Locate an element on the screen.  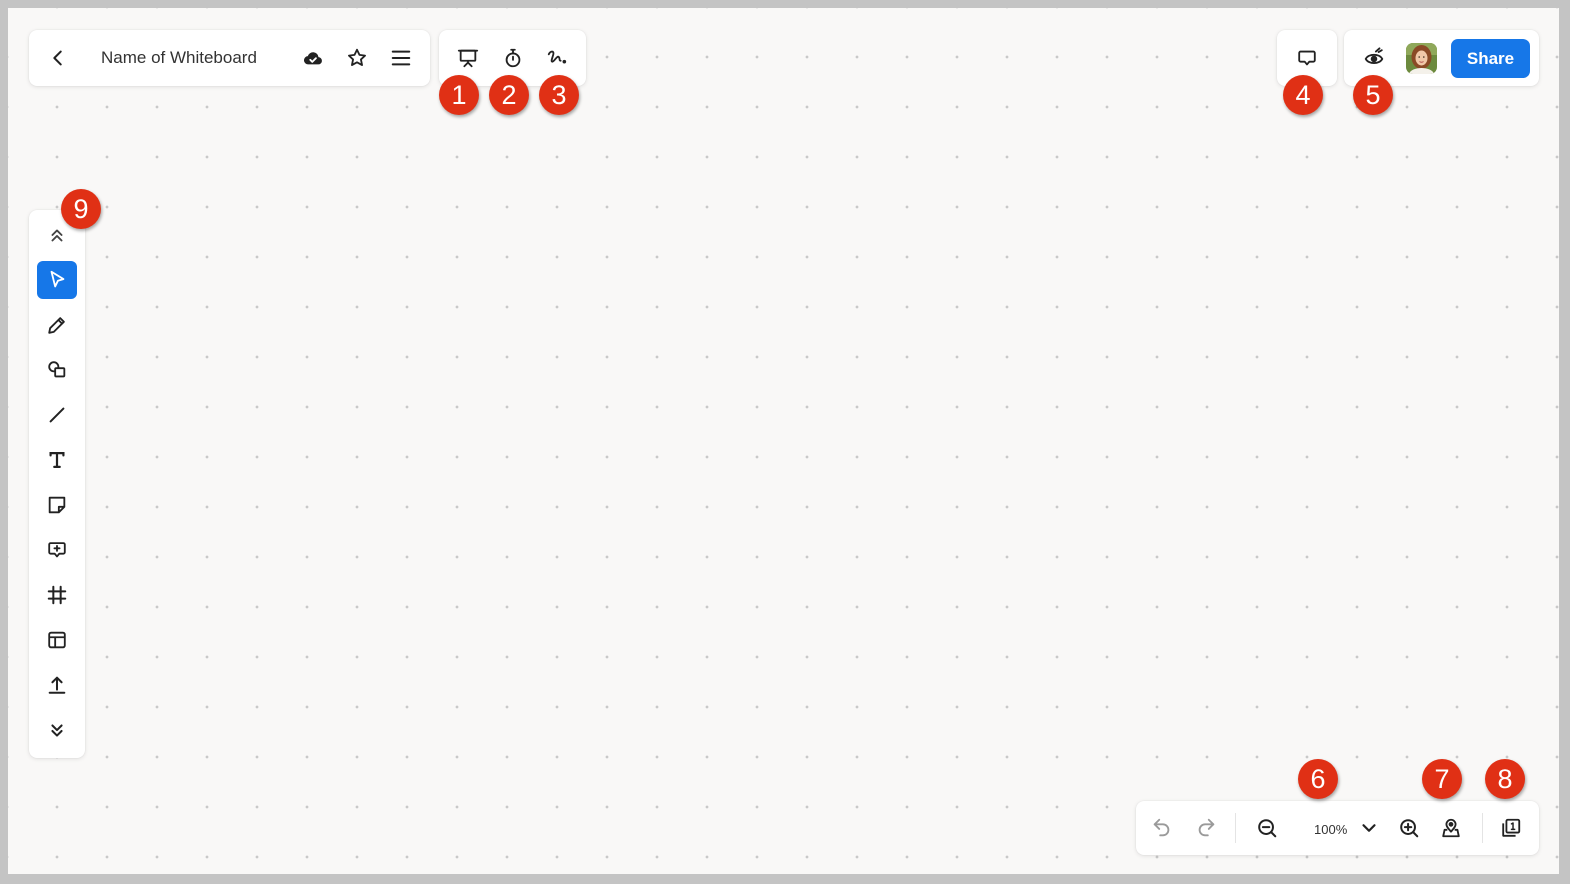
signature-icon is located at coordinates (557, 57).